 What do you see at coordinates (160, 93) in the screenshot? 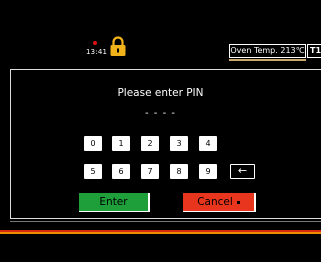
I see `dialog-title: Please enter PIN` at bounding box center [160, 93].